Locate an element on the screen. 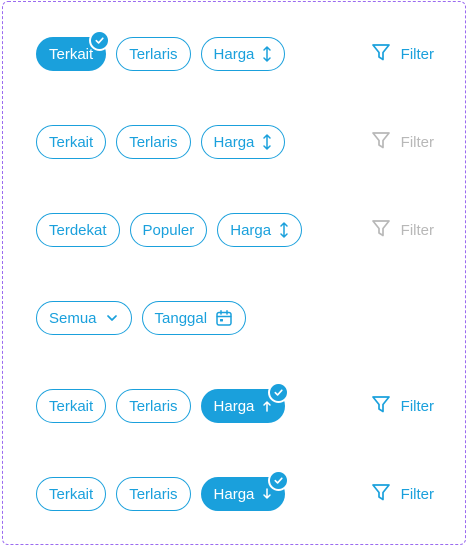  chip-harga-ascending: Harga is located at coordinates (245, 402).